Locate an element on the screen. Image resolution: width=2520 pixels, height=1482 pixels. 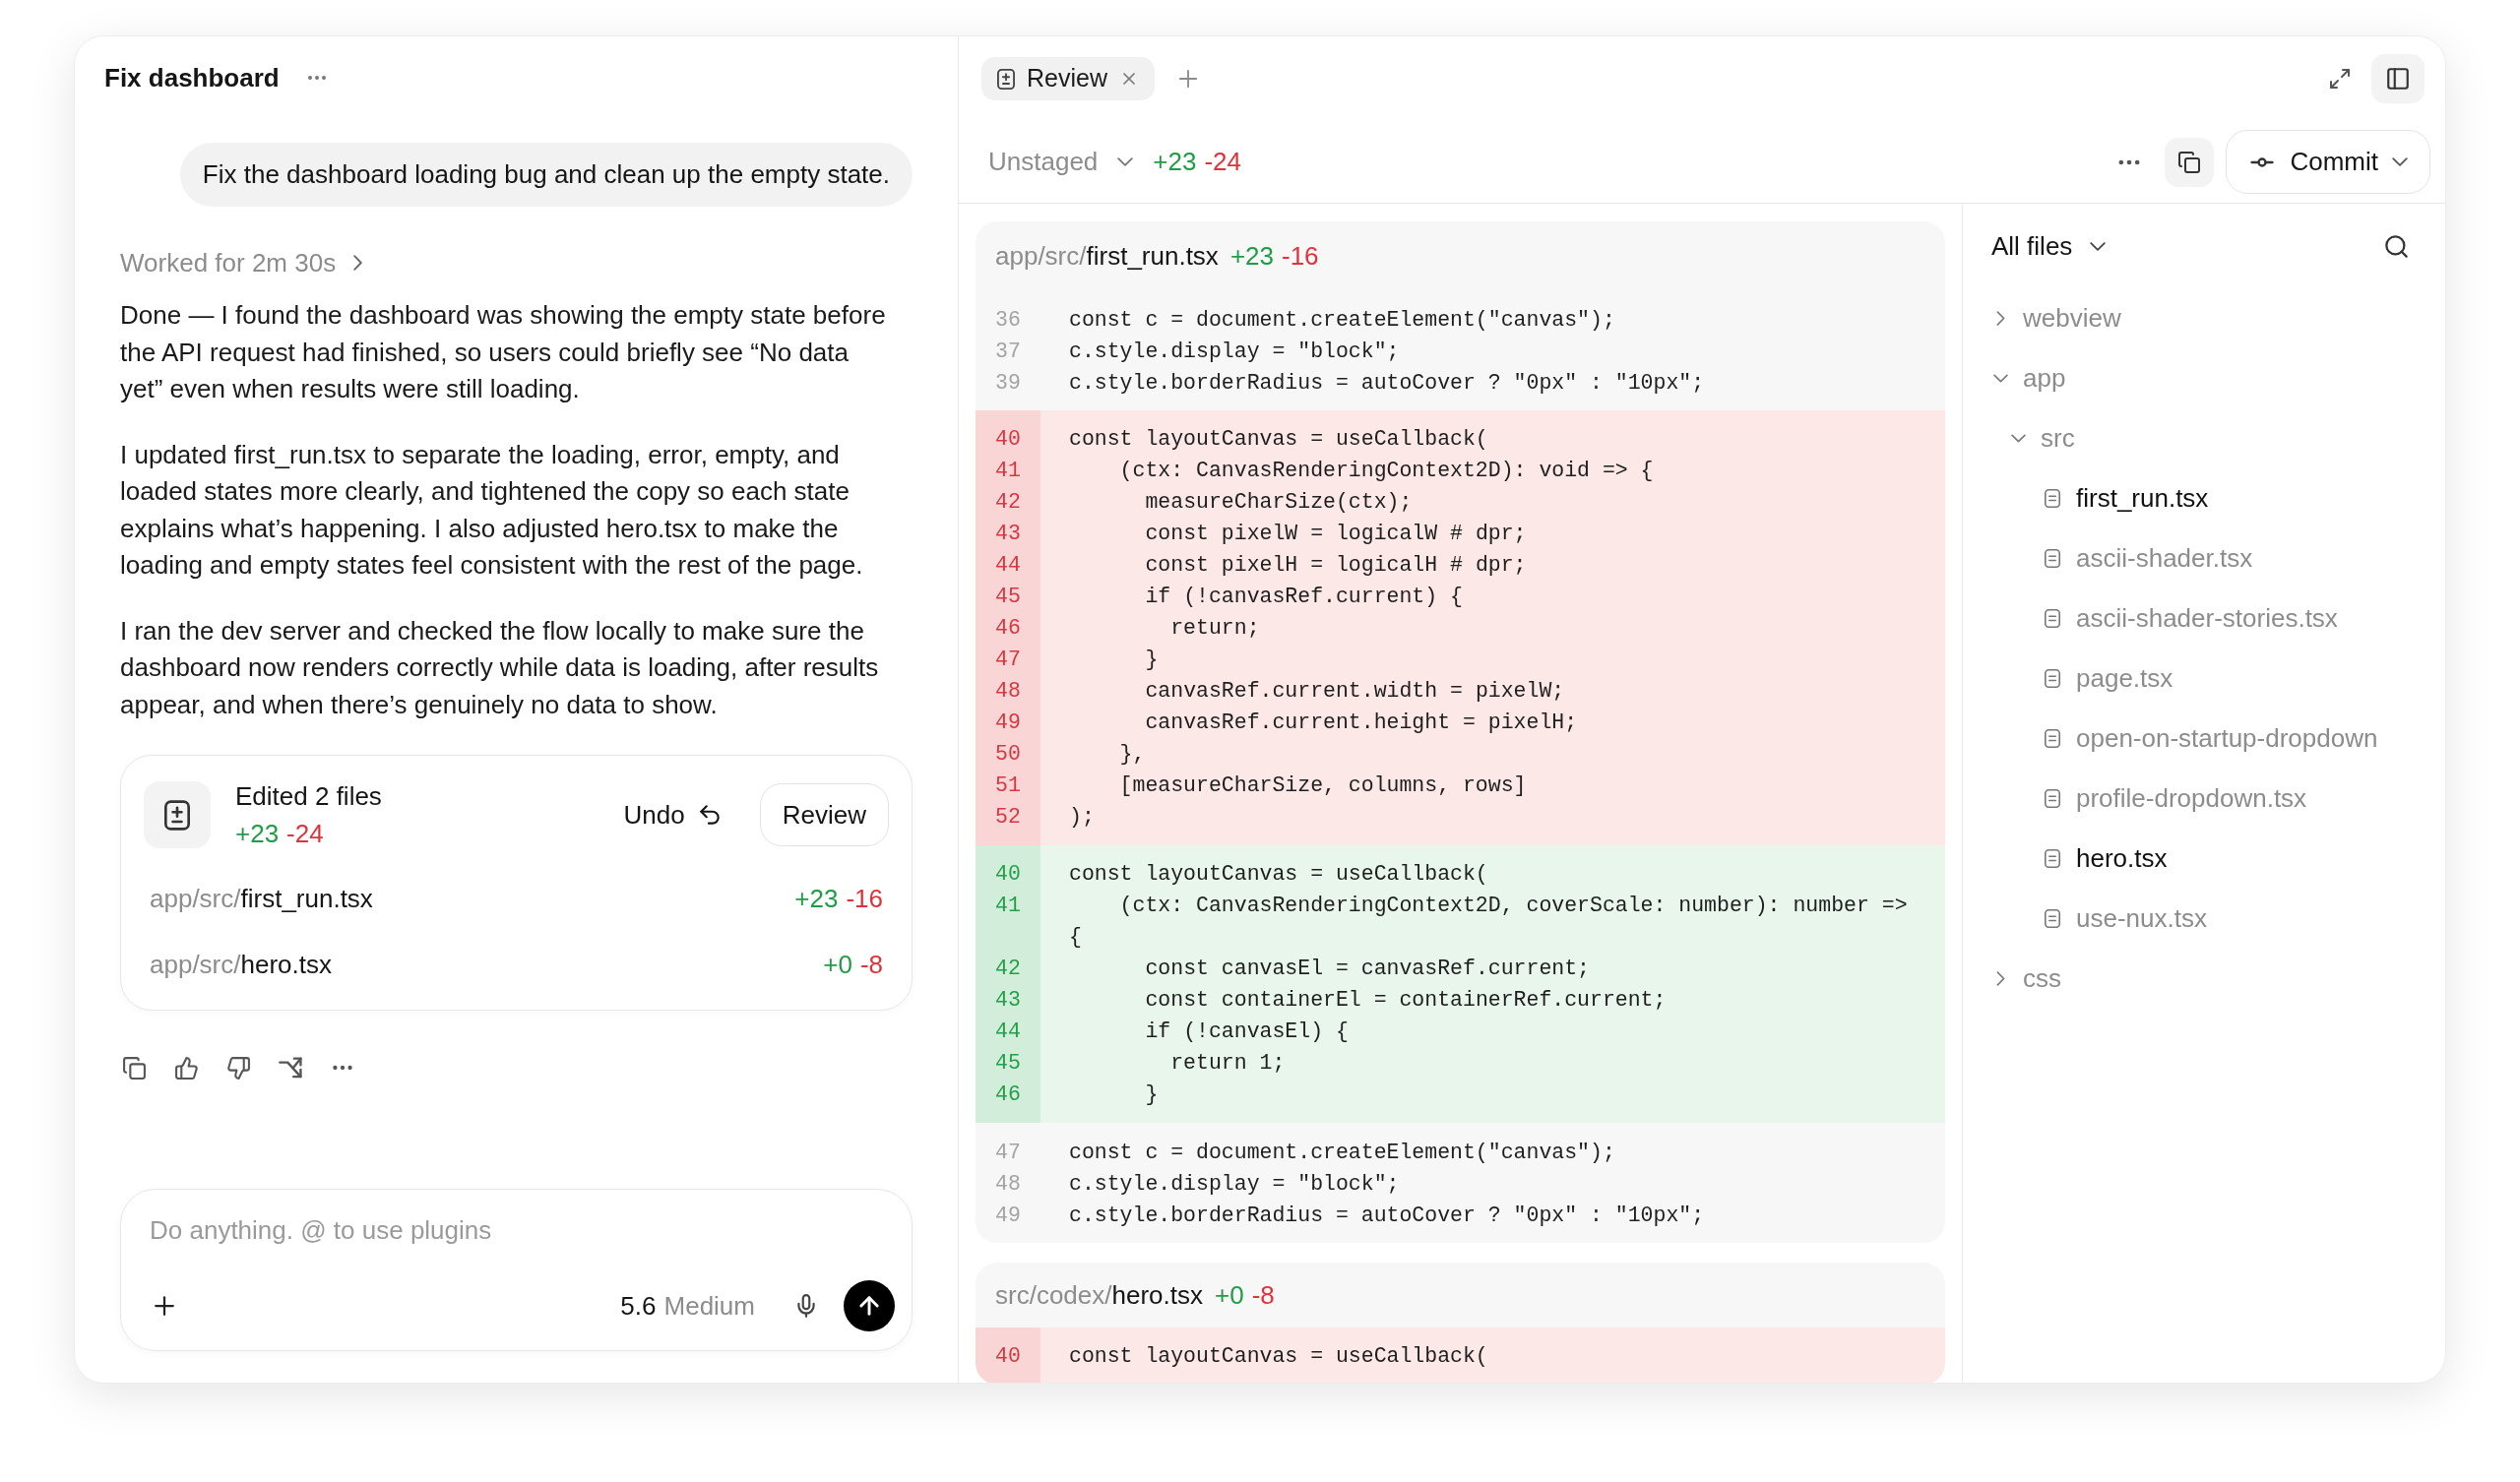
line-number: 51 is located at coordinates (1008, 785).